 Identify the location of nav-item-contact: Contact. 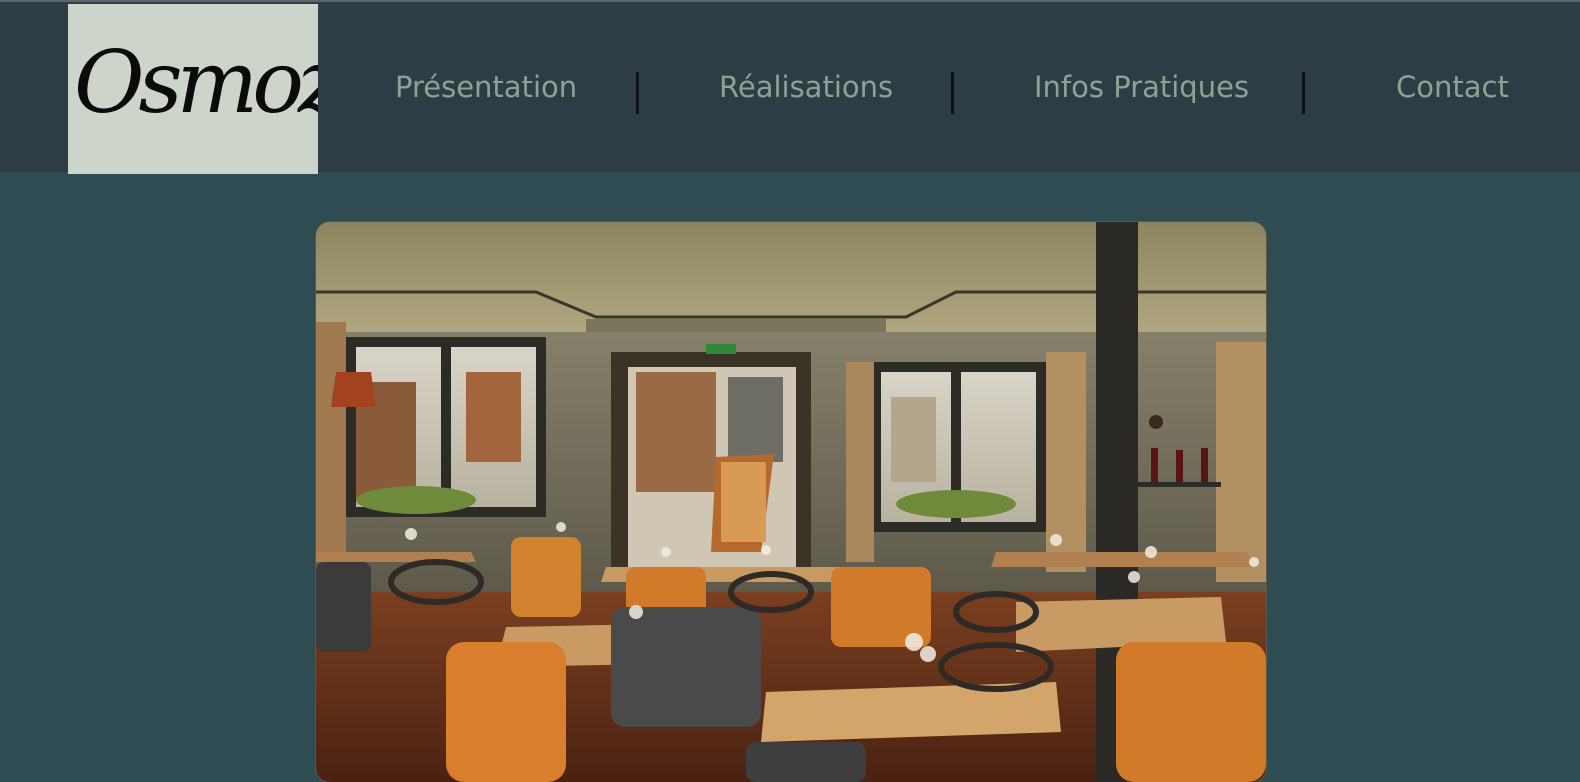
(1452, 87).